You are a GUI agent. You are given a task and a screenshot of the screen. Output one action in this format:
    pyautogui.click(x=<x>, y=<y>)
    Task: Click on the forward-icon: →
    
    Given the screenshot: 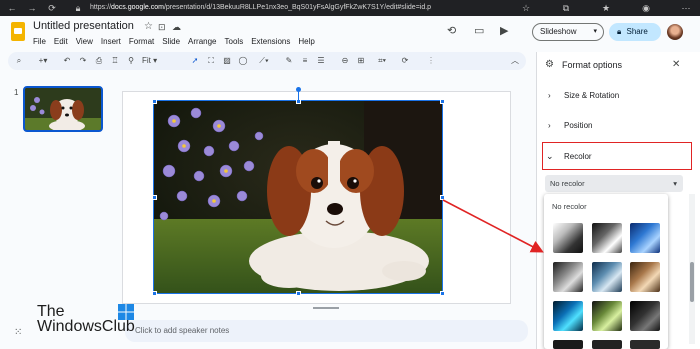 What is the action you would take?
    pyautogui.click(x=32, y=8)
    